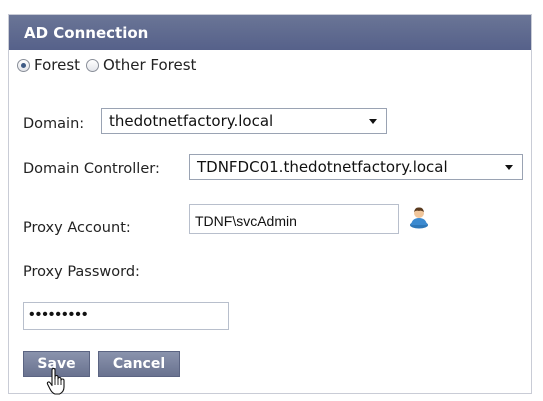 The image size is (543, 401). What do you see at coordinates (86, 32) in the screenshot?
I see `panel-title: AD Connection` at bounding box center [86, 32].